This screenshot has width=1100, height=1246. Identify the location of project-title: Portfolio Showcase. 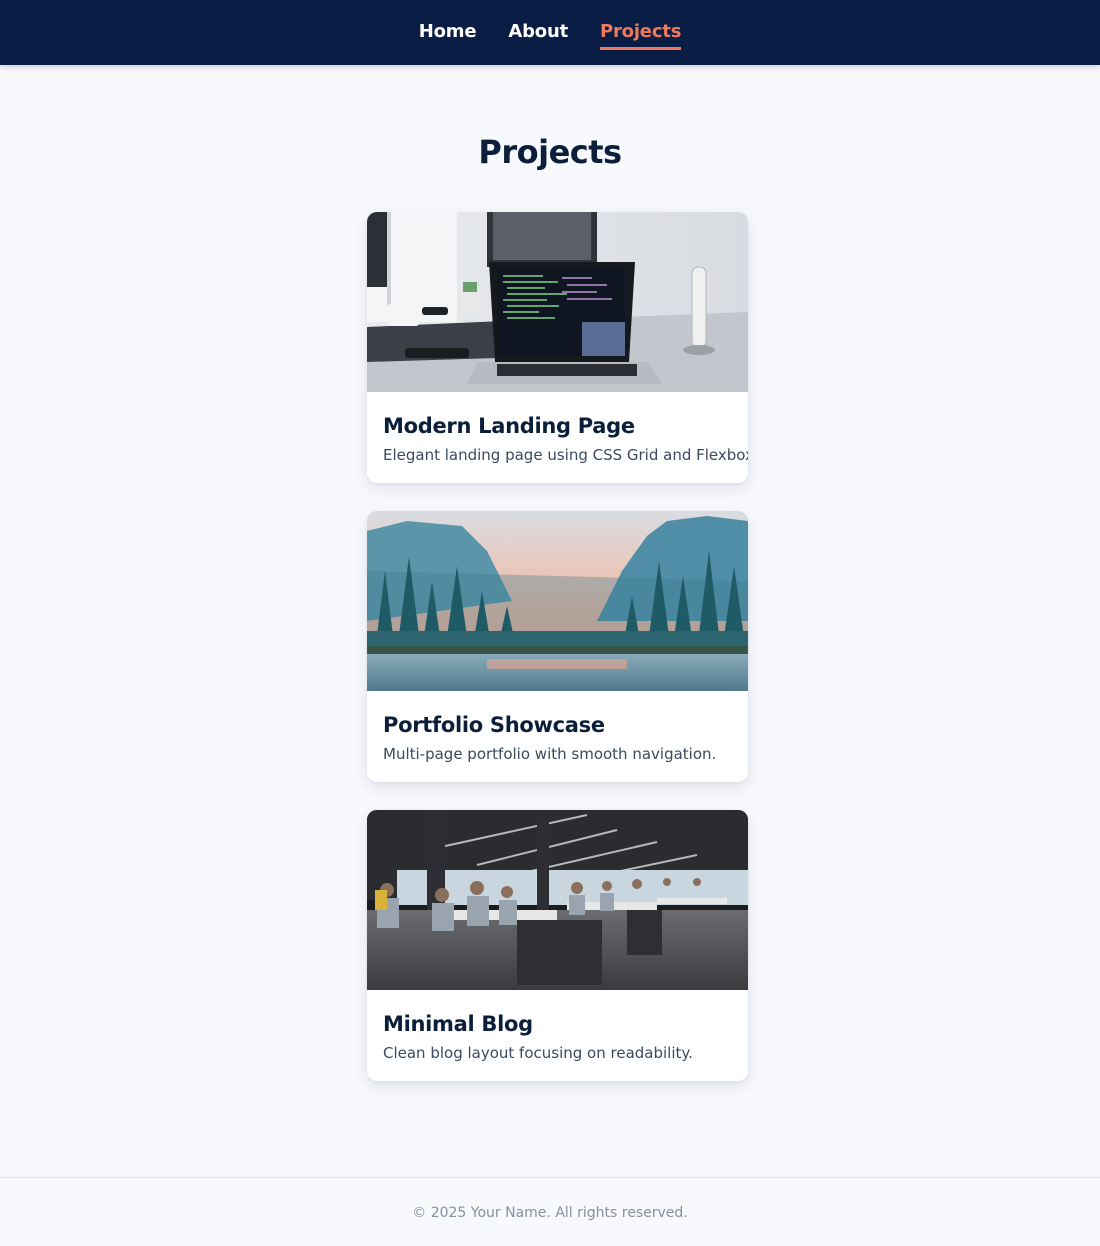
(557, 725).